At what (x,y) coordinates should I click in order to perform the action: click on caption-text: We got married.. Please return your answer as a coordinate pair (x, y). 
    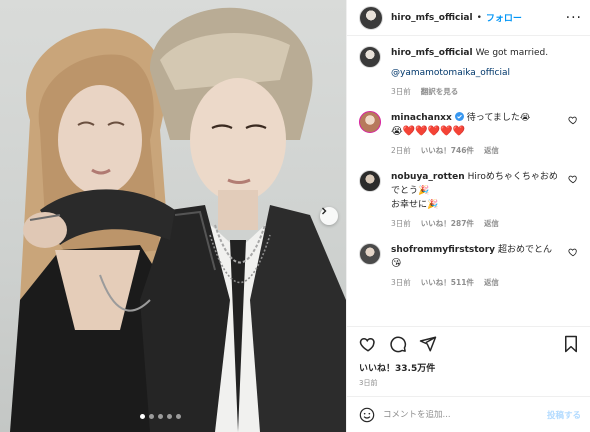
    Looking at the image, I should click on (512, 53).